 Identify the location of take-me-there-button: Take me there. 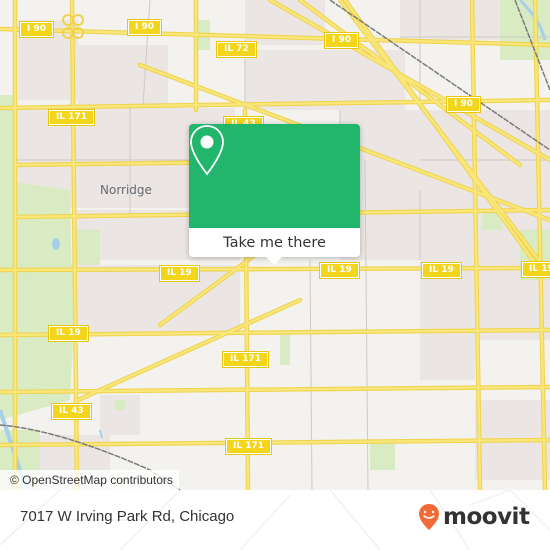
(274, 242).